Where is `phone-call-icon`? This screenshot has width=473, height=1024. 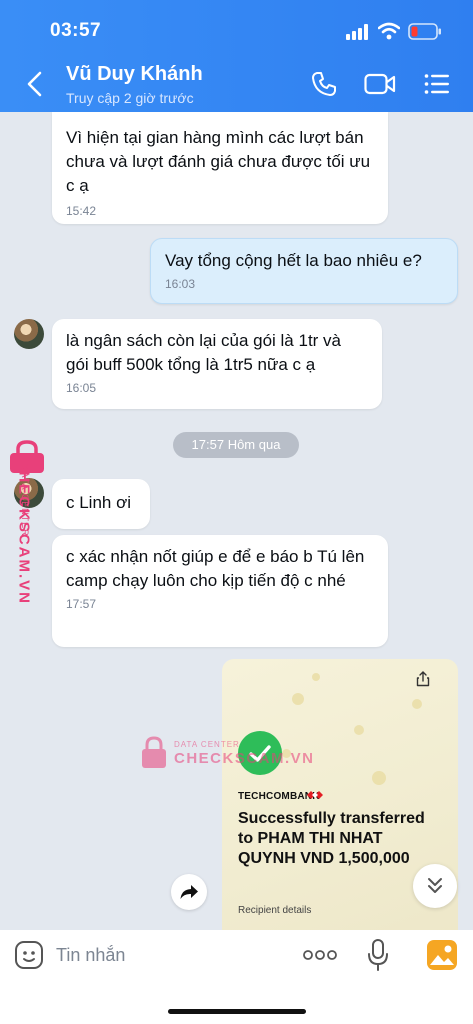 phone-call-icon is located at coordinates (324, 84).